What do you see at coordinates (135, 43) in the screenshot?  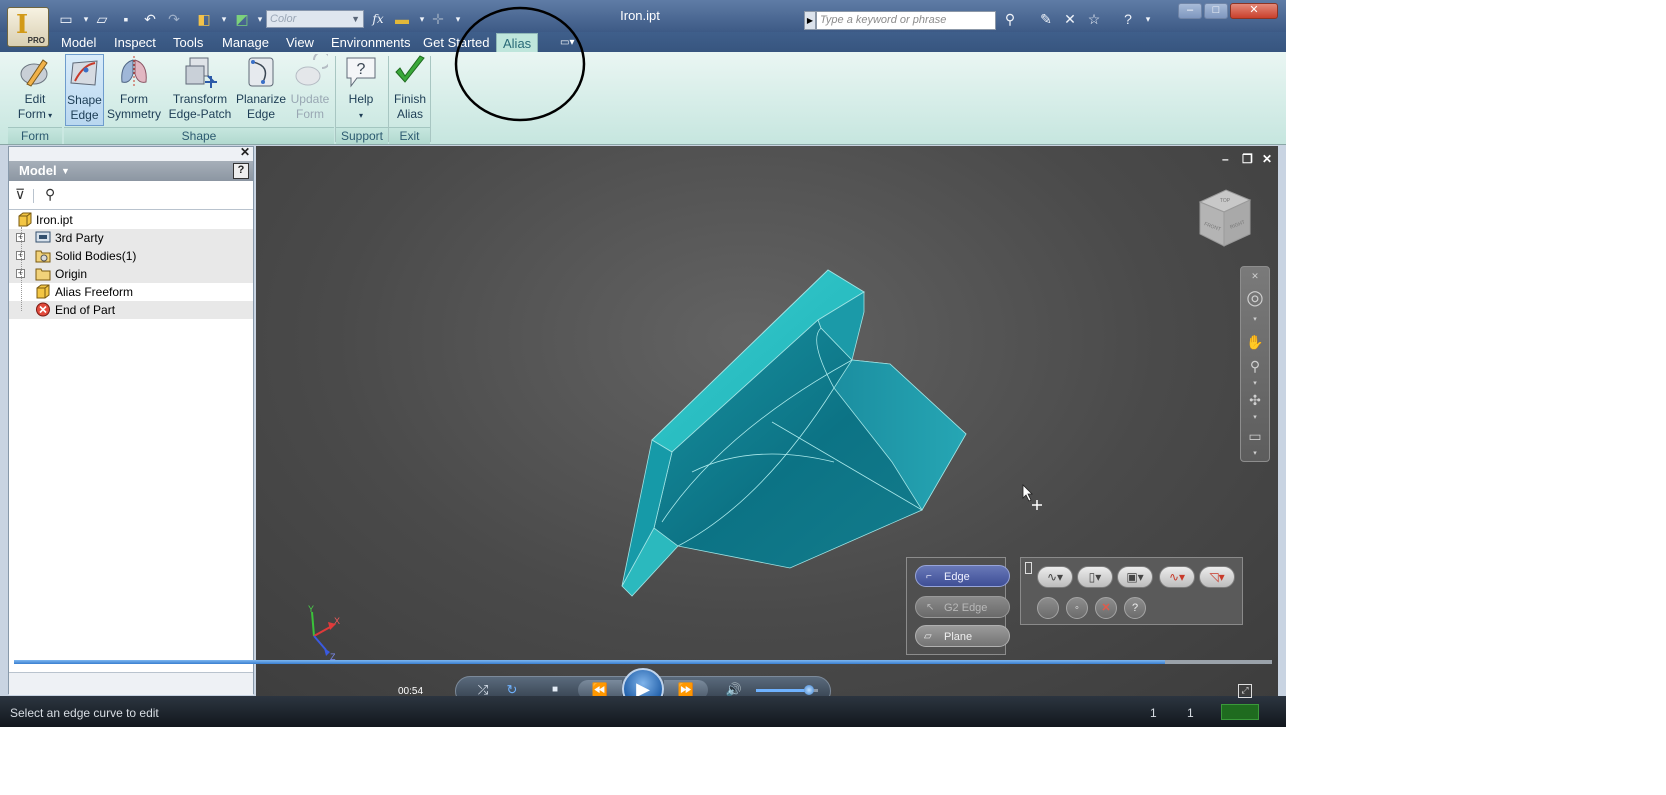 I see `tab-inspect: Inspect` at bounding box center [135, 43].